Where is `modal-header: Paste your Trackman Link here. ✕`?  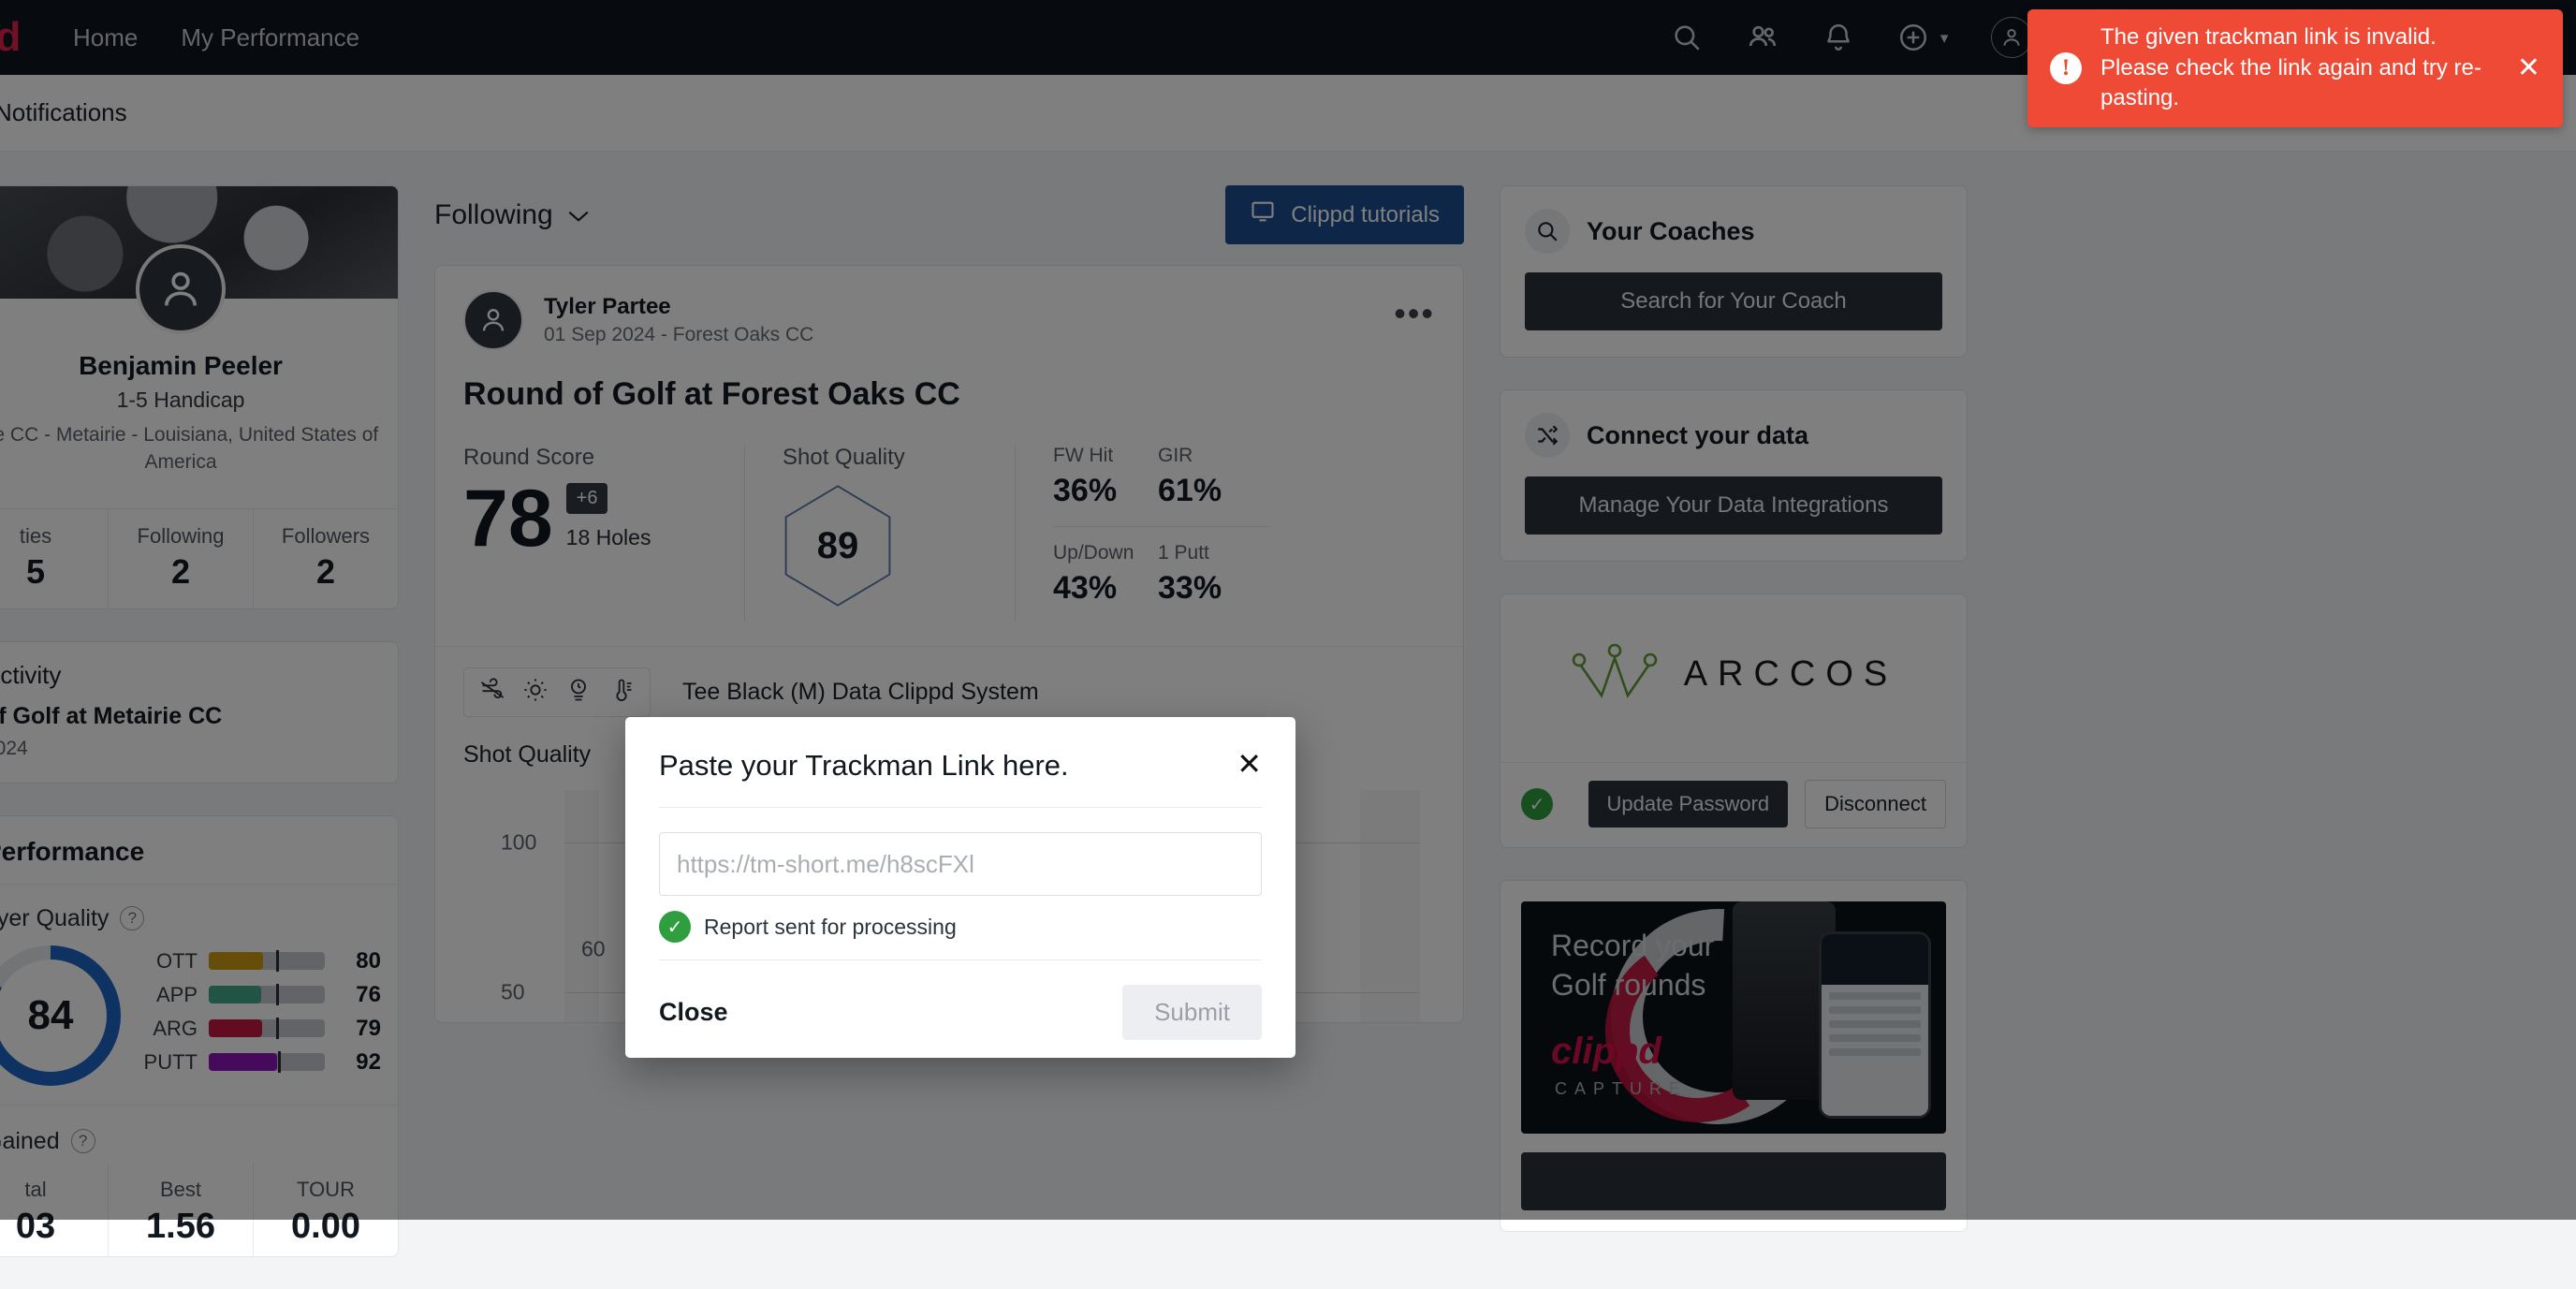
modal-header: Paste your Trackman Link here. ✕ is located at coordinates (961, 763).